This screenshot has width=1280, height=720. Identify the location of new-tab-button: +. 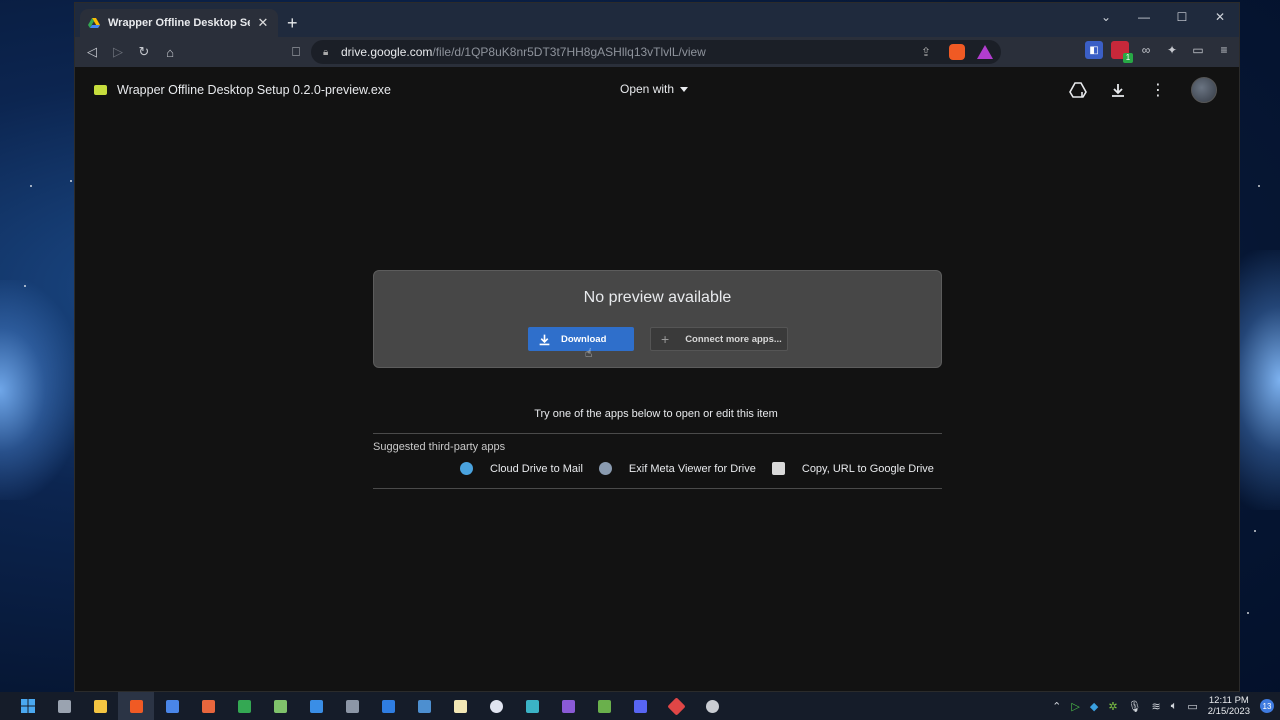
(292, 23).